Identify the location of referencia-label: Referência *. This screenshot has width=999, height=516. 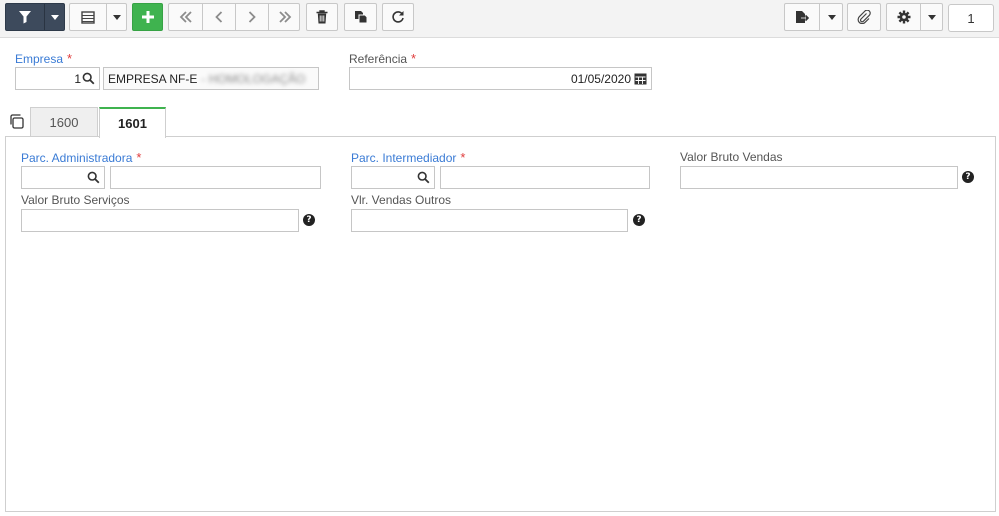
(383, 58).